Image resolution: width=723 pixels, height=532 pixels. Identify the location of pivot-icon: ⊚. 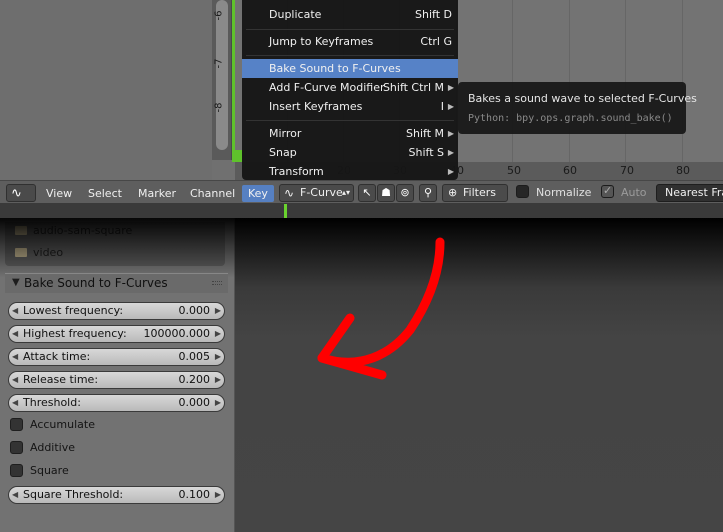
(405, 193).